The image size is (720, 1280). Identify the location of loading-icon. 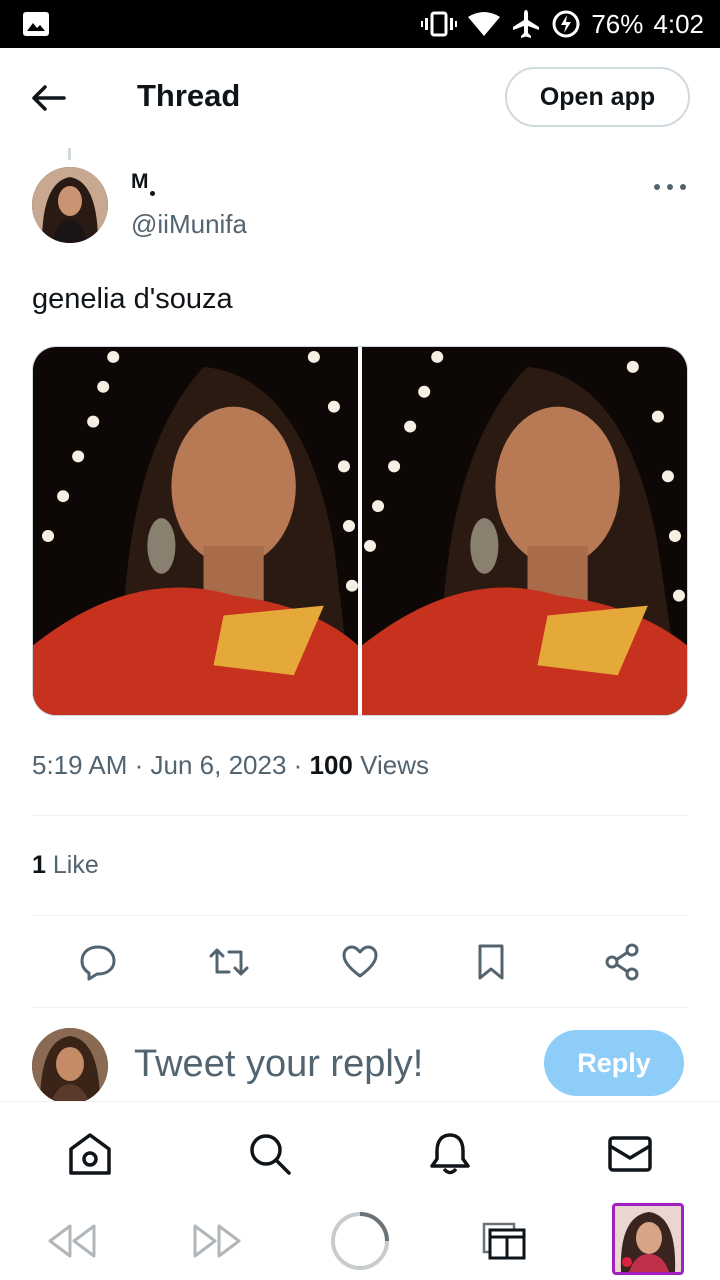
(360, 1241).